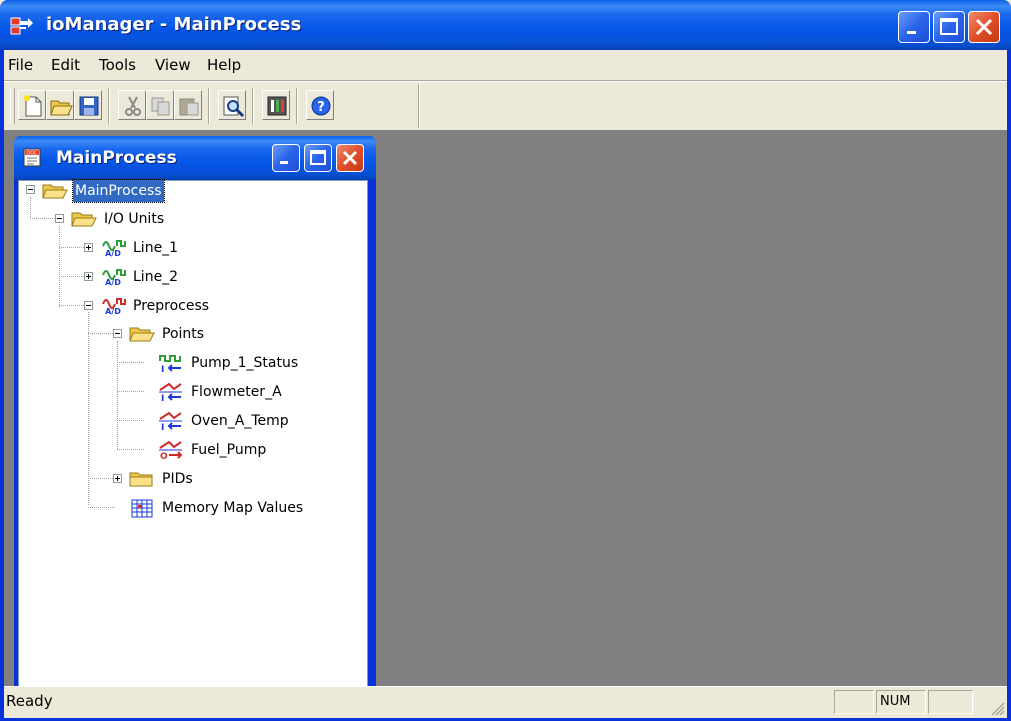 The image size is (1011, 721). I want to click on menu-bar: File Edit Tools View Help, so click(505, 65).